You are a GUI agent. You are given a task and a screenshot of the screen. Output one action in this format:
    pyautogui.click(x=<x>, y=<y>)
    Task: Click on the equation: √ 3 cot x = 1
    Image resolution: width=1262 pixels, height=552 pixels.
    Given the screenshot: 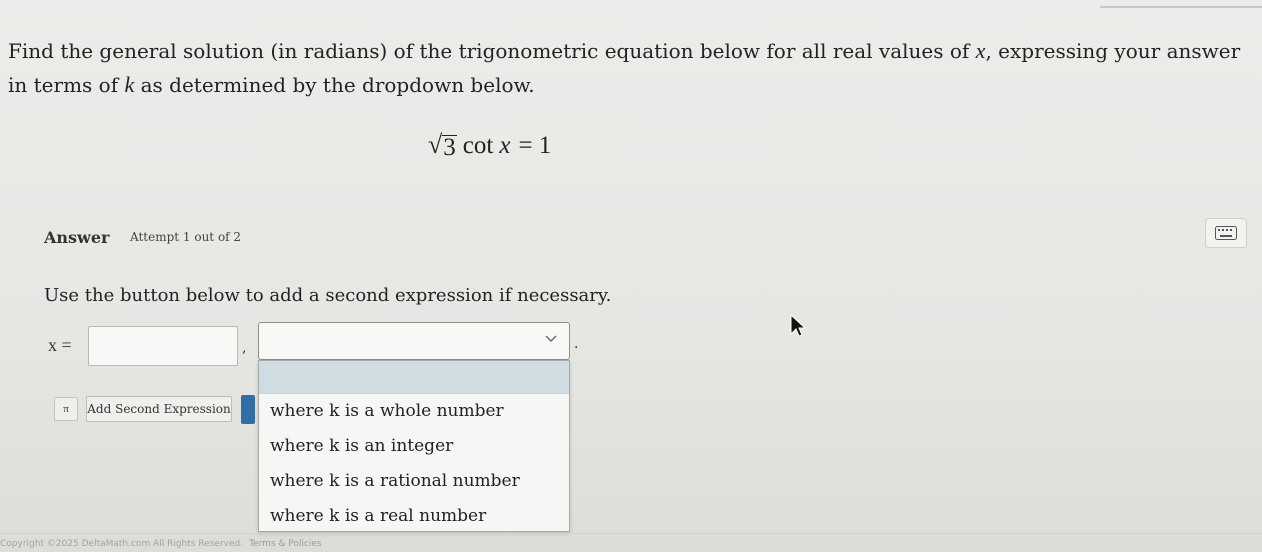 What is the action you would take?
    pyautogui.click(x=489, y=145)
    